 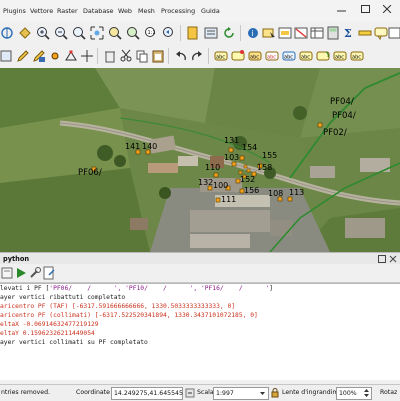 I want to click on zoom-out-button, so click(x=61, y=33).